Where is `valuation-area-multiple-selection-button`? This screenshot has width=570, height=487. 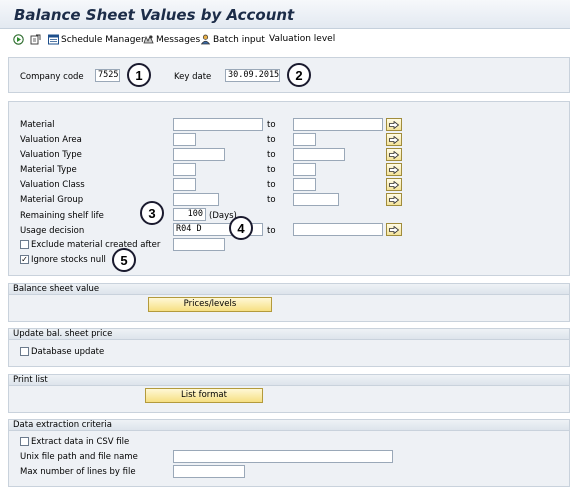
valuation-area-multiple-selection-button is located at coordinates (394, 139).